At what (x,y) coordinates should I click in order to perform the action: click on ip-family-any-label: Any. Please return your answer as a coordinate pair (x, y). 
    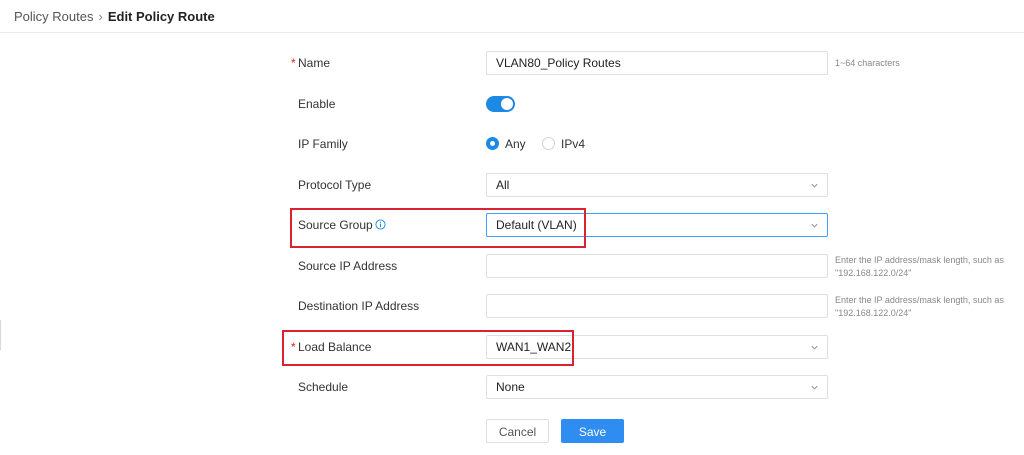
    Looking at the image, I should click on (515, 144).